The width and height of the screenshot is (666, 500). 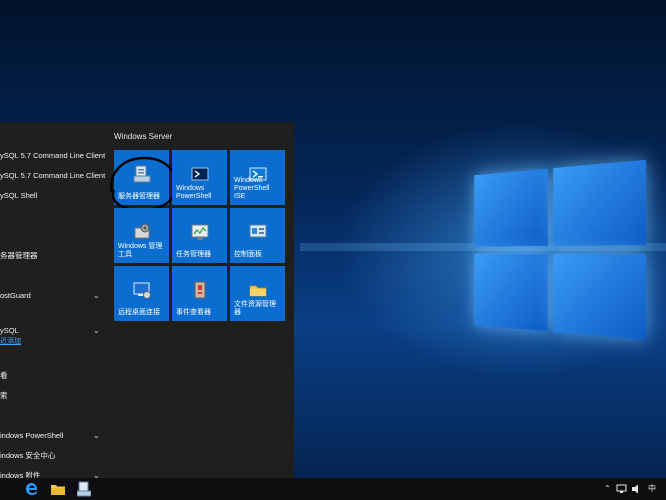 I want to click on app-list-item: ySQL Shell, so click(x=52, y=196).